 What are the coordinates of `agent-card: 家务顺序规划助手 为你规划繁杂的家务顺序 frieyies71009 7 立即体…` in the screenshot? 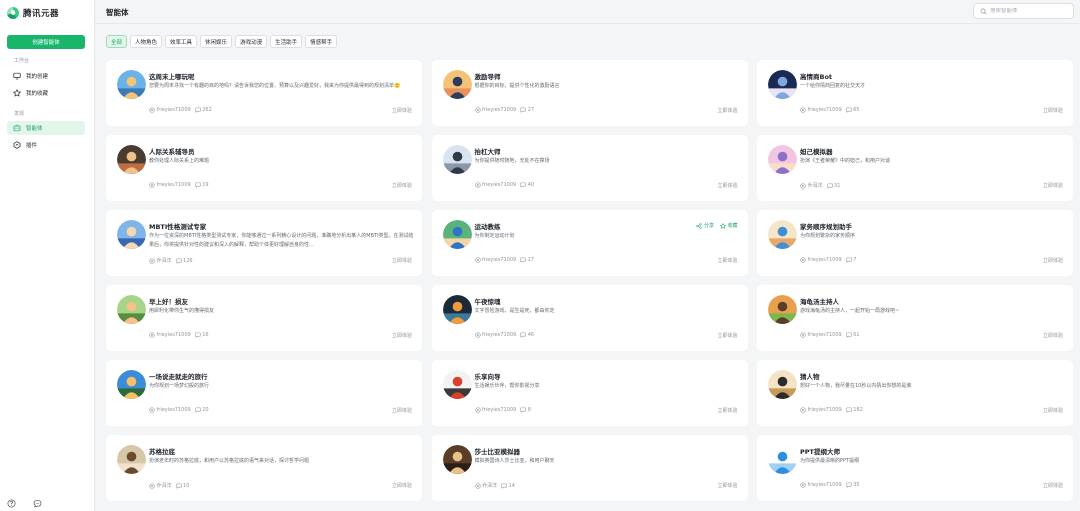 It's located at (915, 243).